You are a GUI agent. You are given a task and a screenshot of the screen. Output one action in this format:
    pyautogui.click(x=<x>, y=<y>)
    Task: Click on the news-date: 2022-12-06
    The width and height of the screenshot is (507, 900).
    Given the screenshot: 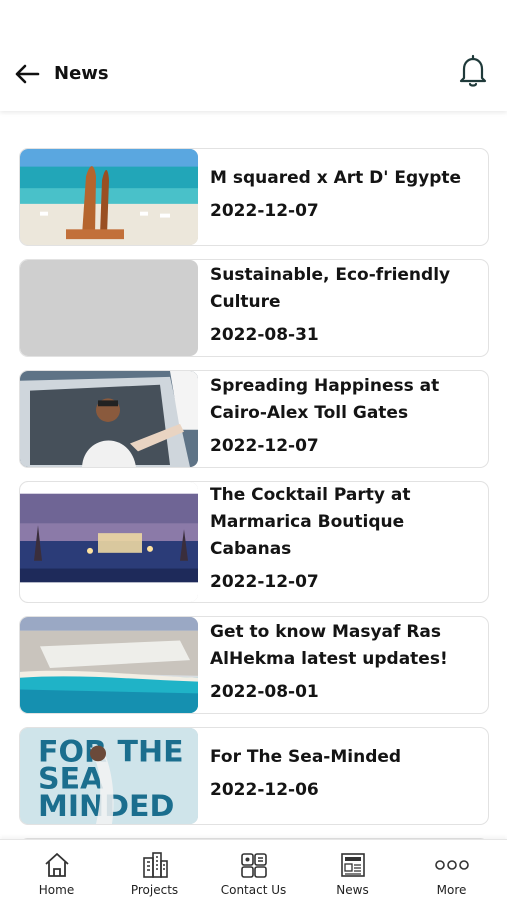 What is the action you would take?
    pyautogui.click(x=264, y=790)
    